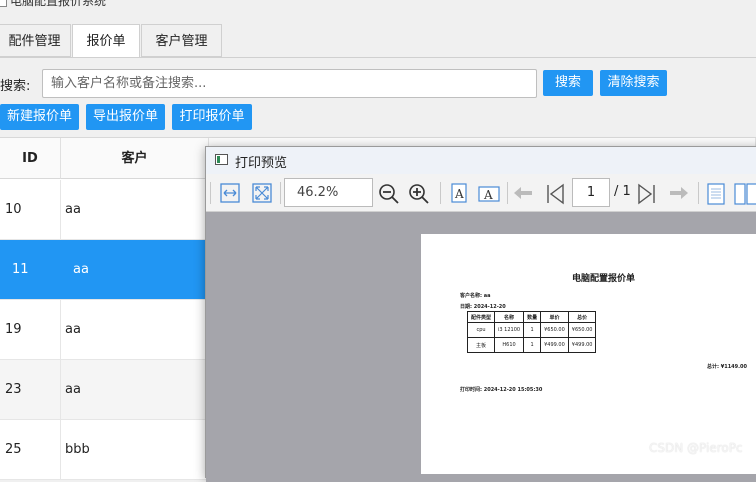  Describe the element at coordinates (744, 193) in the screenshot. I see `facing-pages-icon` at that location.